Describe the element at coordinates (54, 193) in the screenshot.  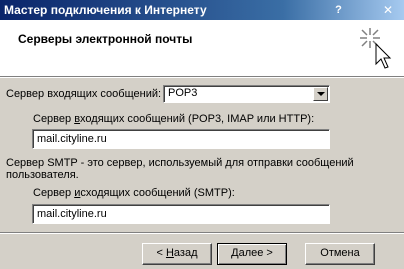
I see `outgoing-server-label-prefix: Сервер` at that location.